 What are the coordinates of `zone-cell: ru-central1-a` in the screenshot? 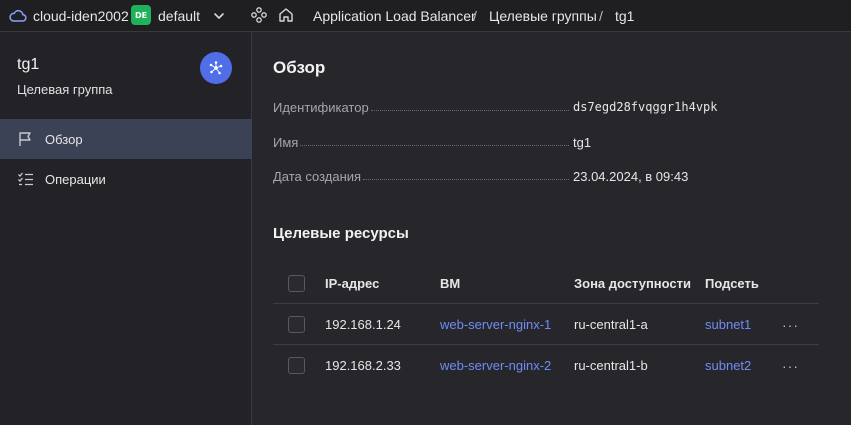 It's located at (611, 324).